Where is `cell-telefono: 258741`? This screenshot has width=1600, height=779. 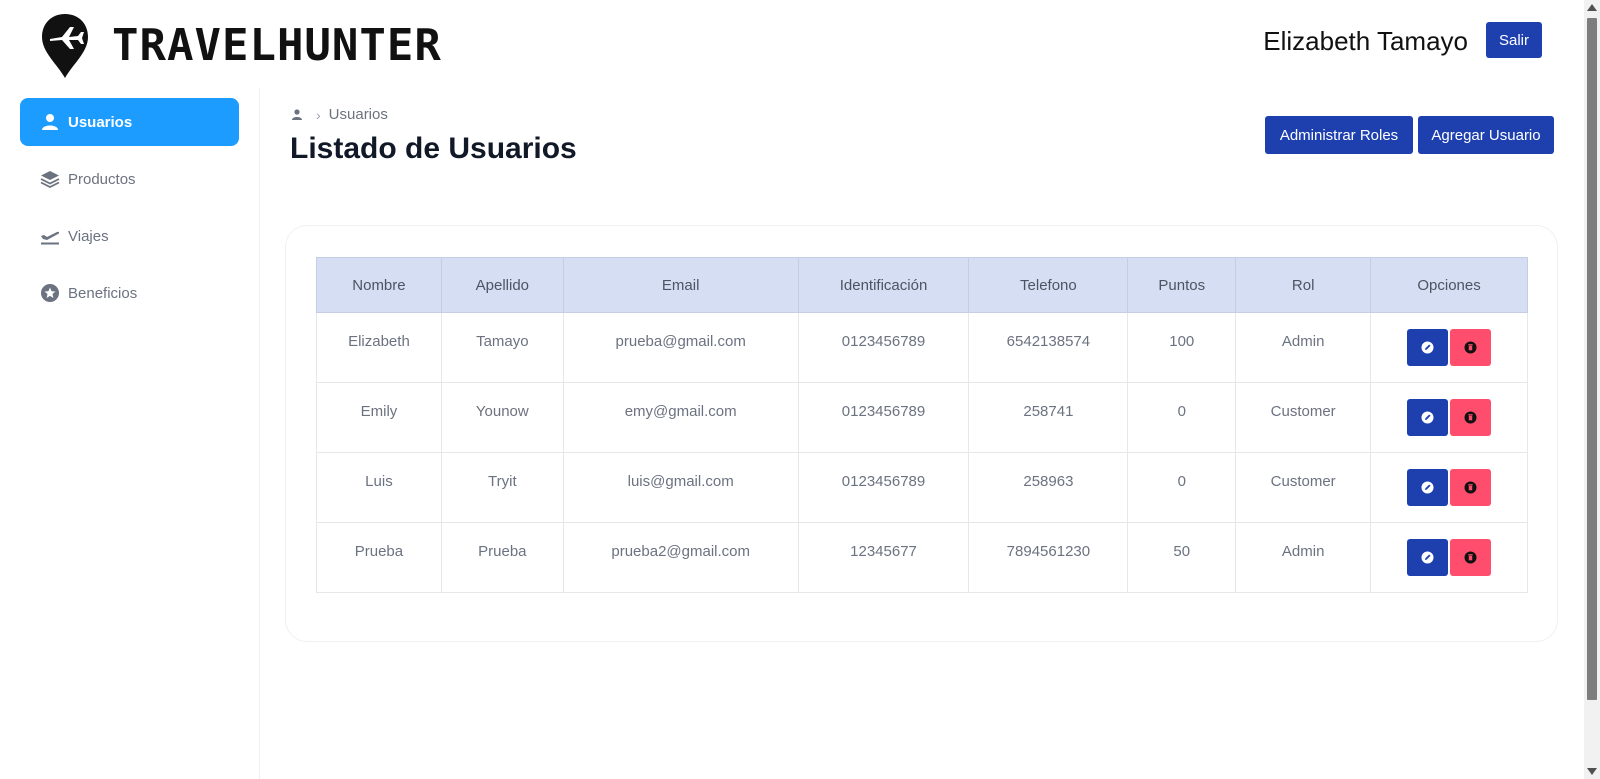
cell-telefono: 258741 is located at coordinates (1048, 417).